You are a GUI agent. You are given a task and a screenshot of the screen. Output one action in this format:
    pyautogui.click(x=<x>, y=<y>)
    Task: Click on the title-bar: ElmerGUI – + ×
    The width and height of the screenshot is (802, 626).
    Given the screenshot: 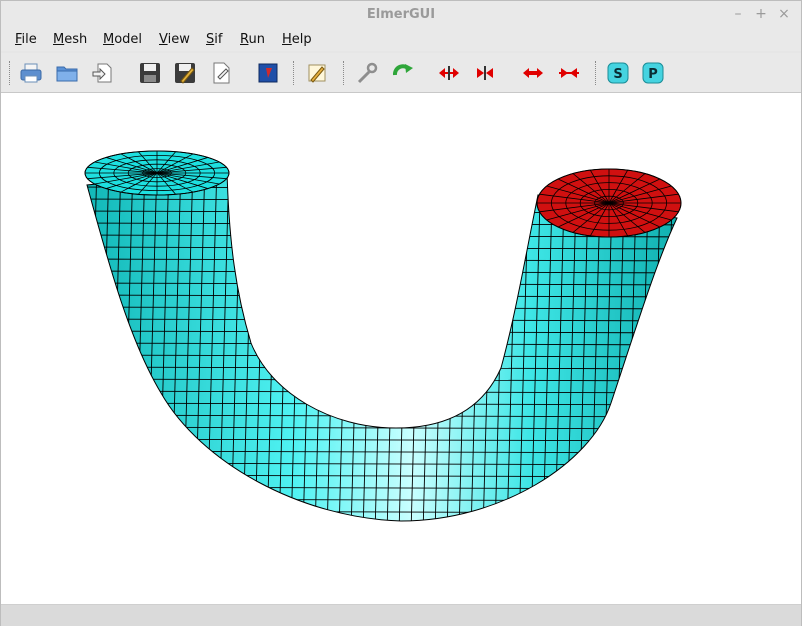 What is the action you would take?
    pyautogui.click(x=401, y=15)
    